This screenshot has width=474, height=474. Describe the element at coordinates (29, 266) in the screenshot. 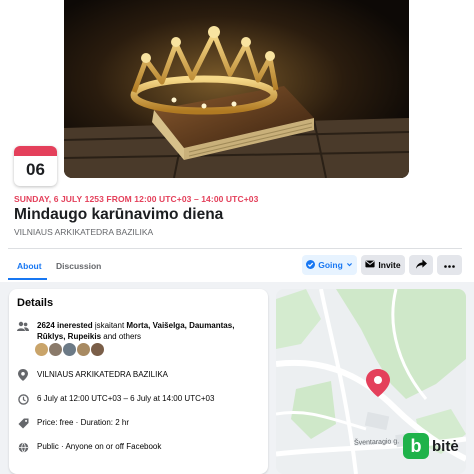

I see `tab-about: About` at that location.